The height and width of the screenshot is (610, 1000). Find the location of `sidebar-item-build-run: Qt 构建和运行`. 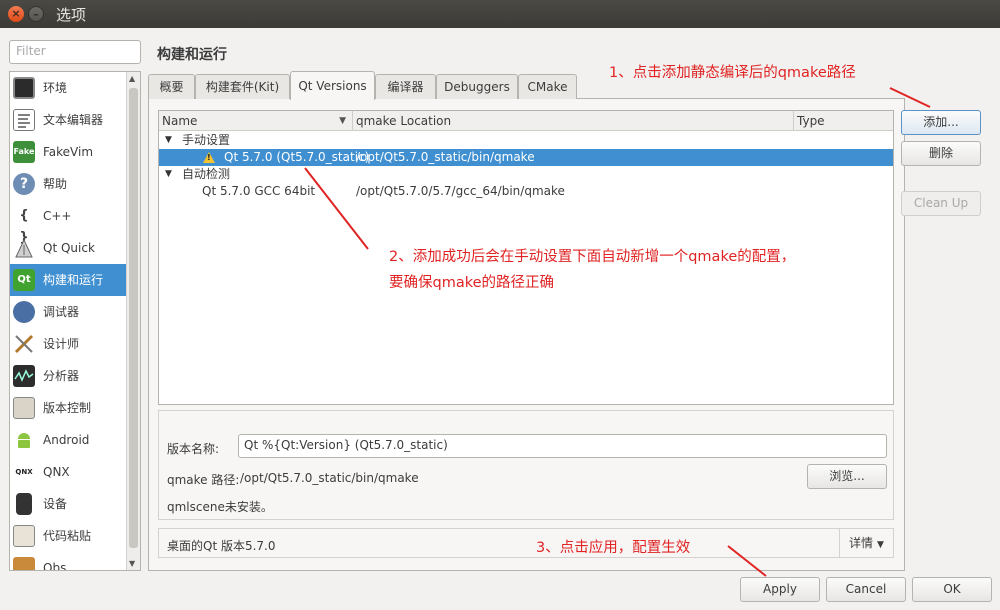

sidebar-item-build-run: Qt 构建和运行 is located at coordinates (75, 280).